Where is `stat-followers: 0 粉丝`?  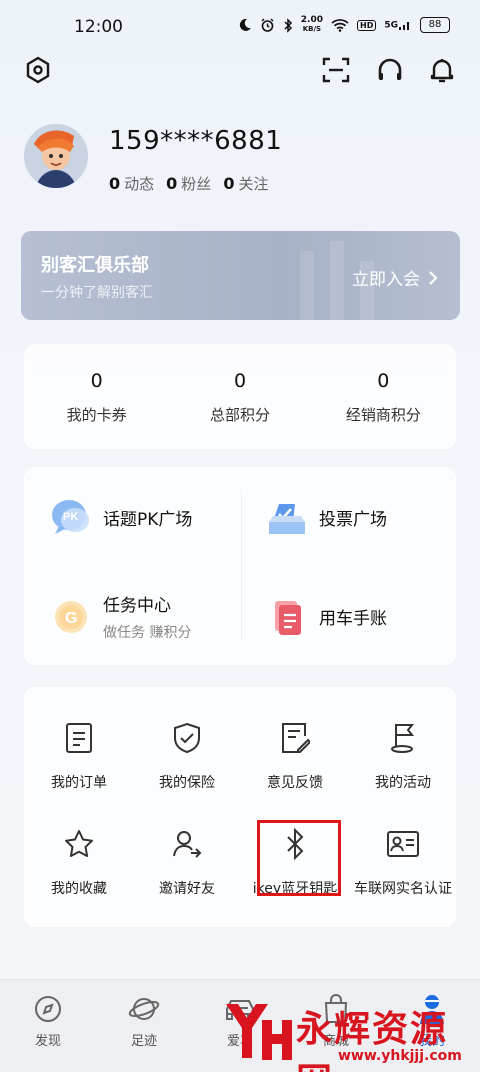
stat-followers: 0 粉丝 is located at coordinates (188, 183).